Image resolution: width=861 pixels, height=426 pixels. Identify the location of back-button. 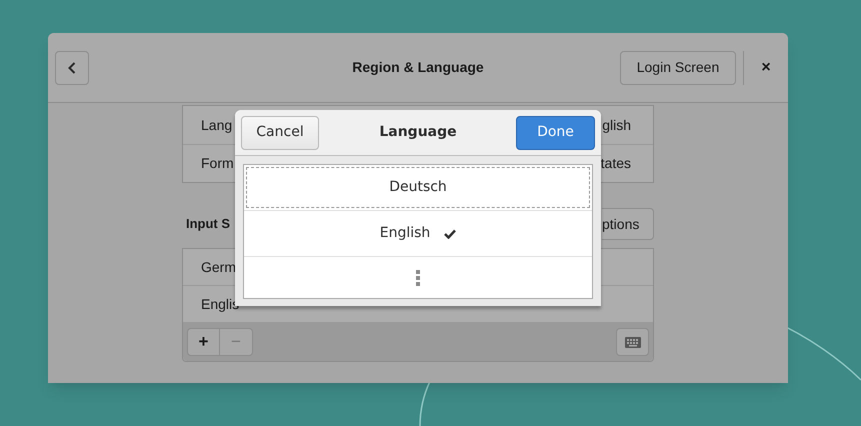
(72, 67).